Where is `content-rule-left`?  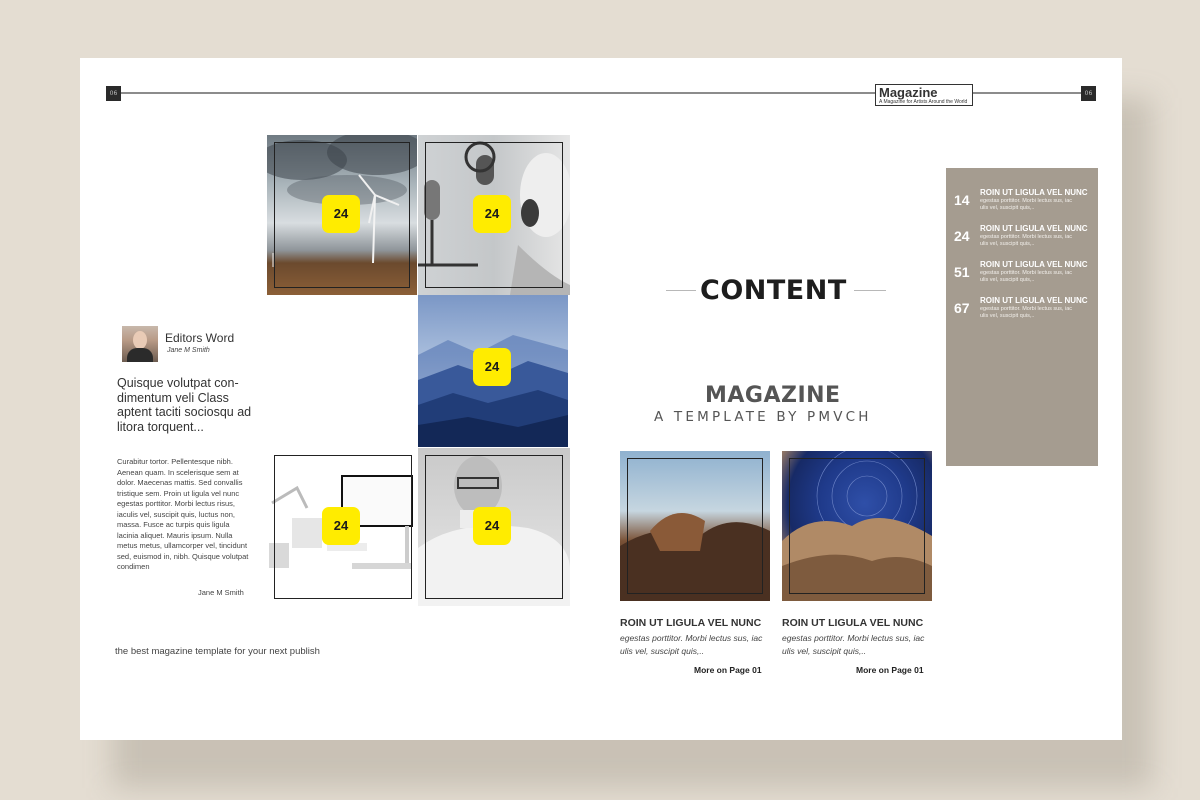 content-rule-left is located at coordinates (681, 290).